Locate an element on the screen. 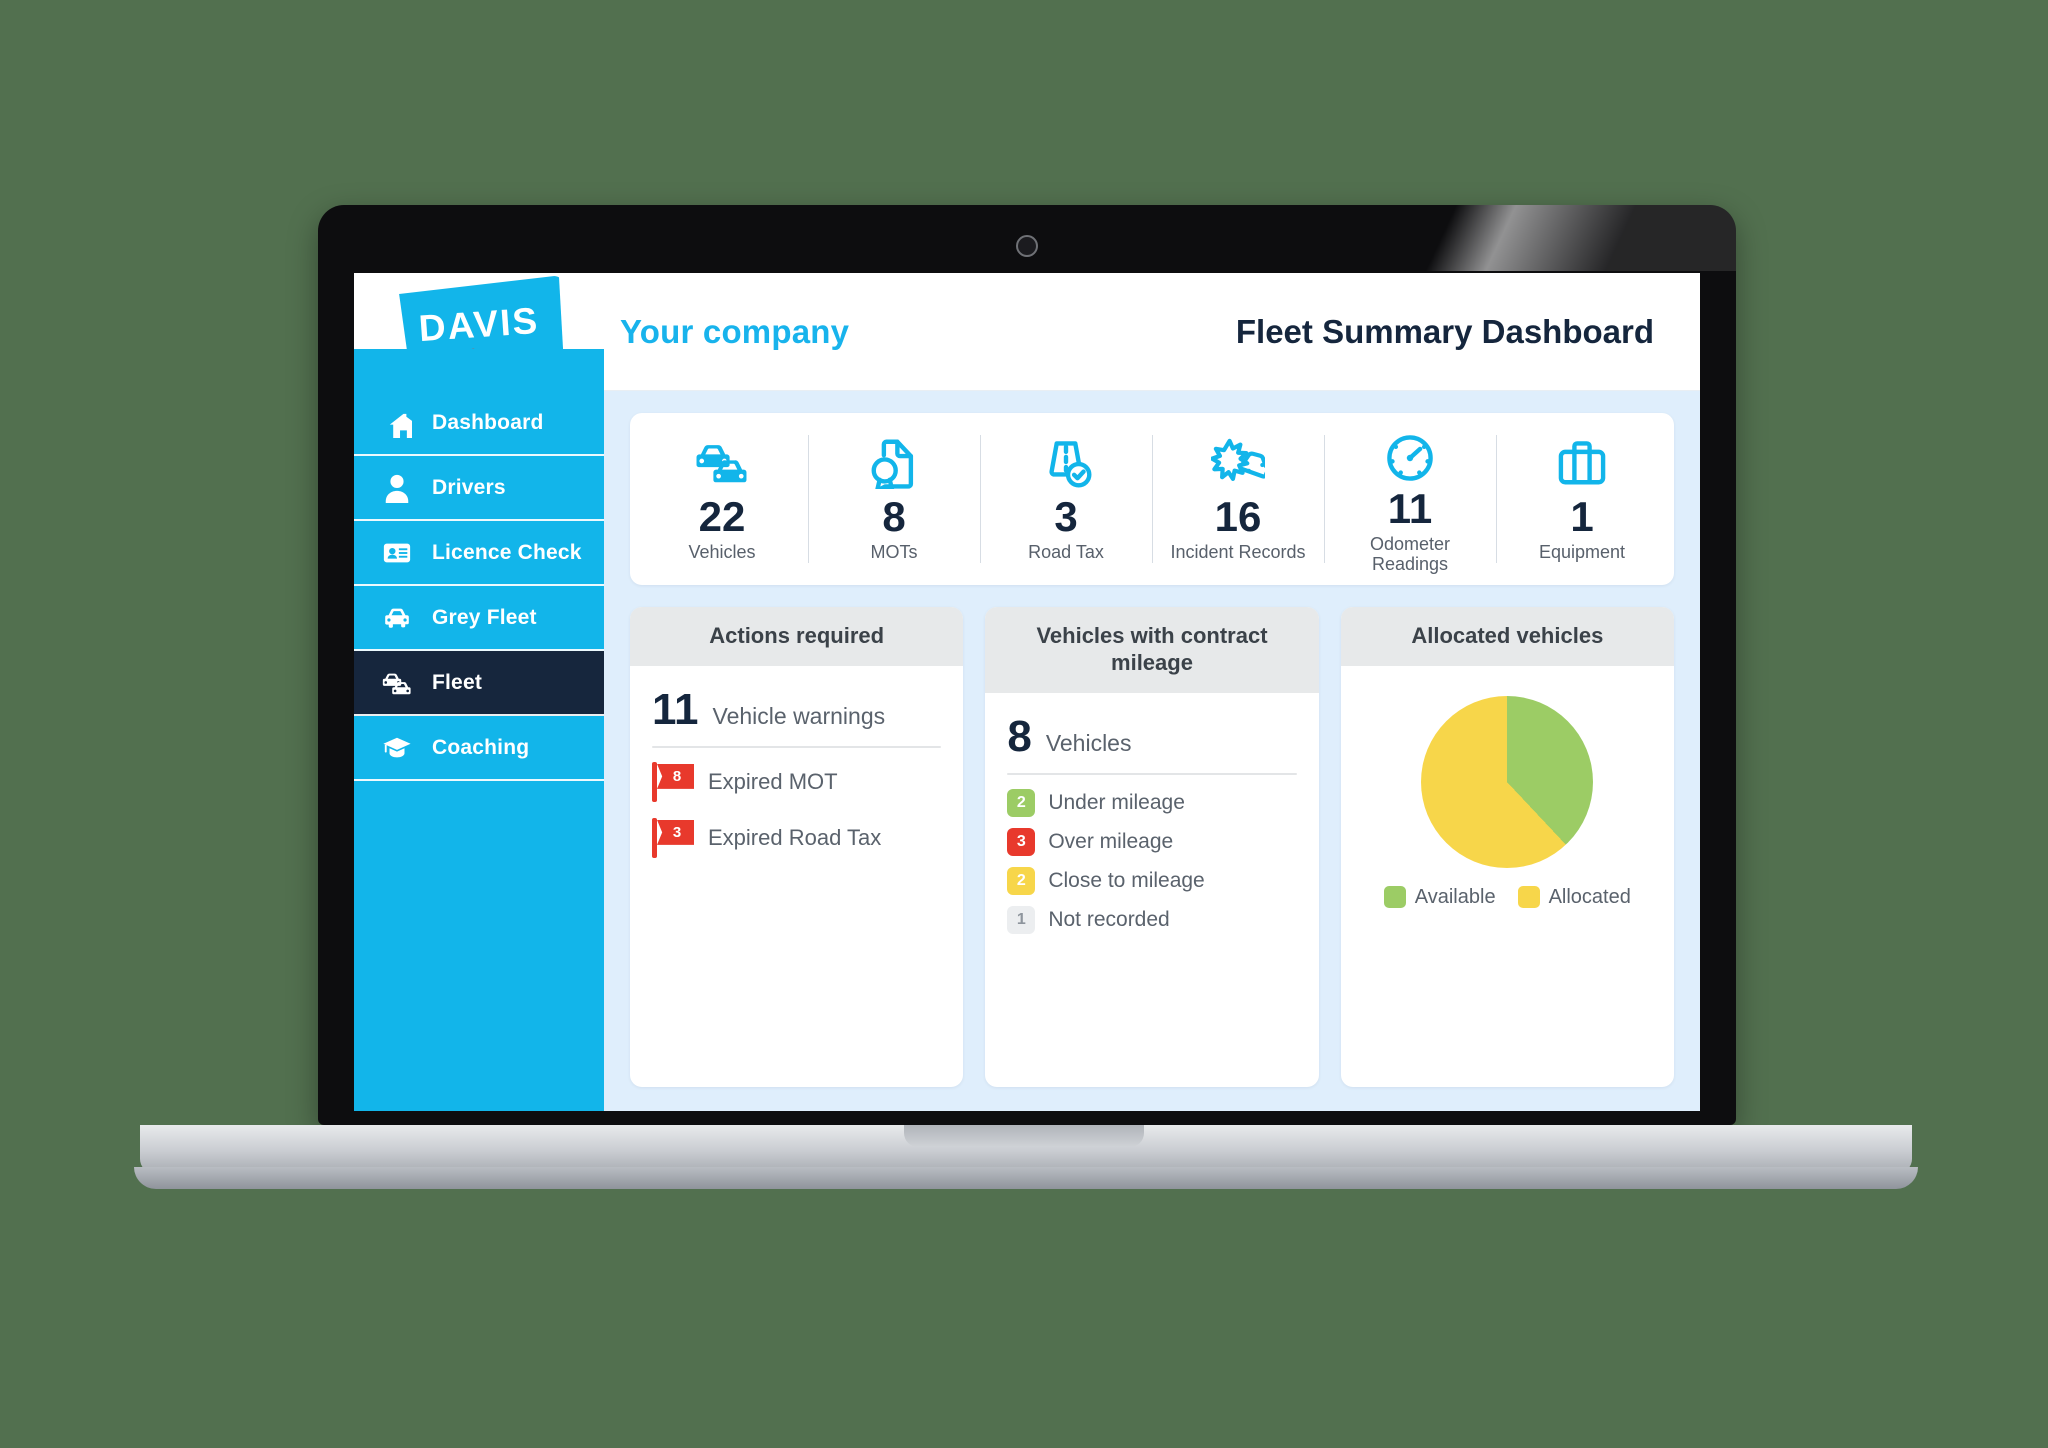 This screenshot has width=2048, height=1448. allocated-vehicles-card: Allocated vehicles Available Allocated is located at coordinates (1507, 847).